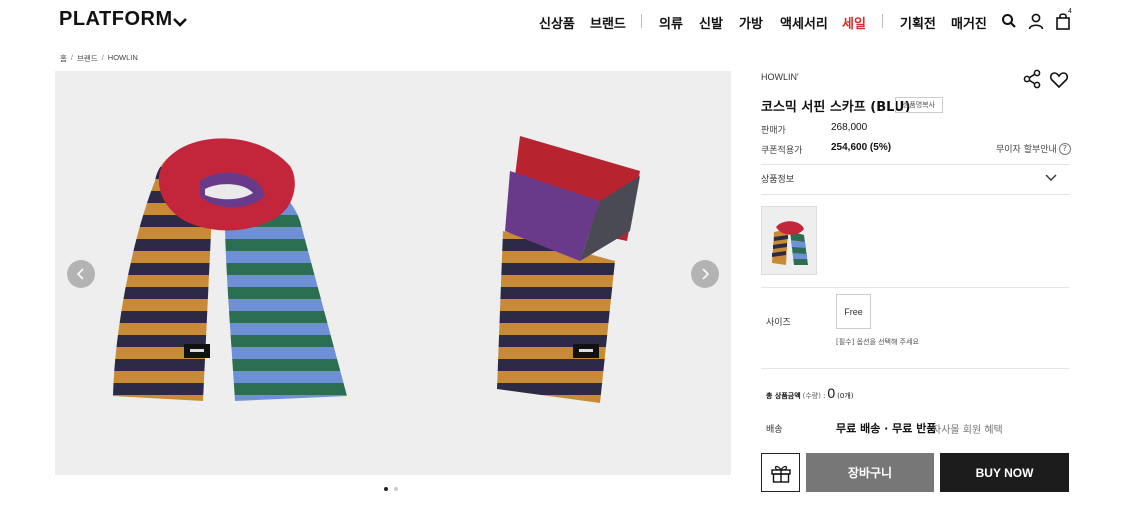 The image size is (1125, 531). I want to click on shipping-note: 자사몰 회원 혜택, so click(967, 430).